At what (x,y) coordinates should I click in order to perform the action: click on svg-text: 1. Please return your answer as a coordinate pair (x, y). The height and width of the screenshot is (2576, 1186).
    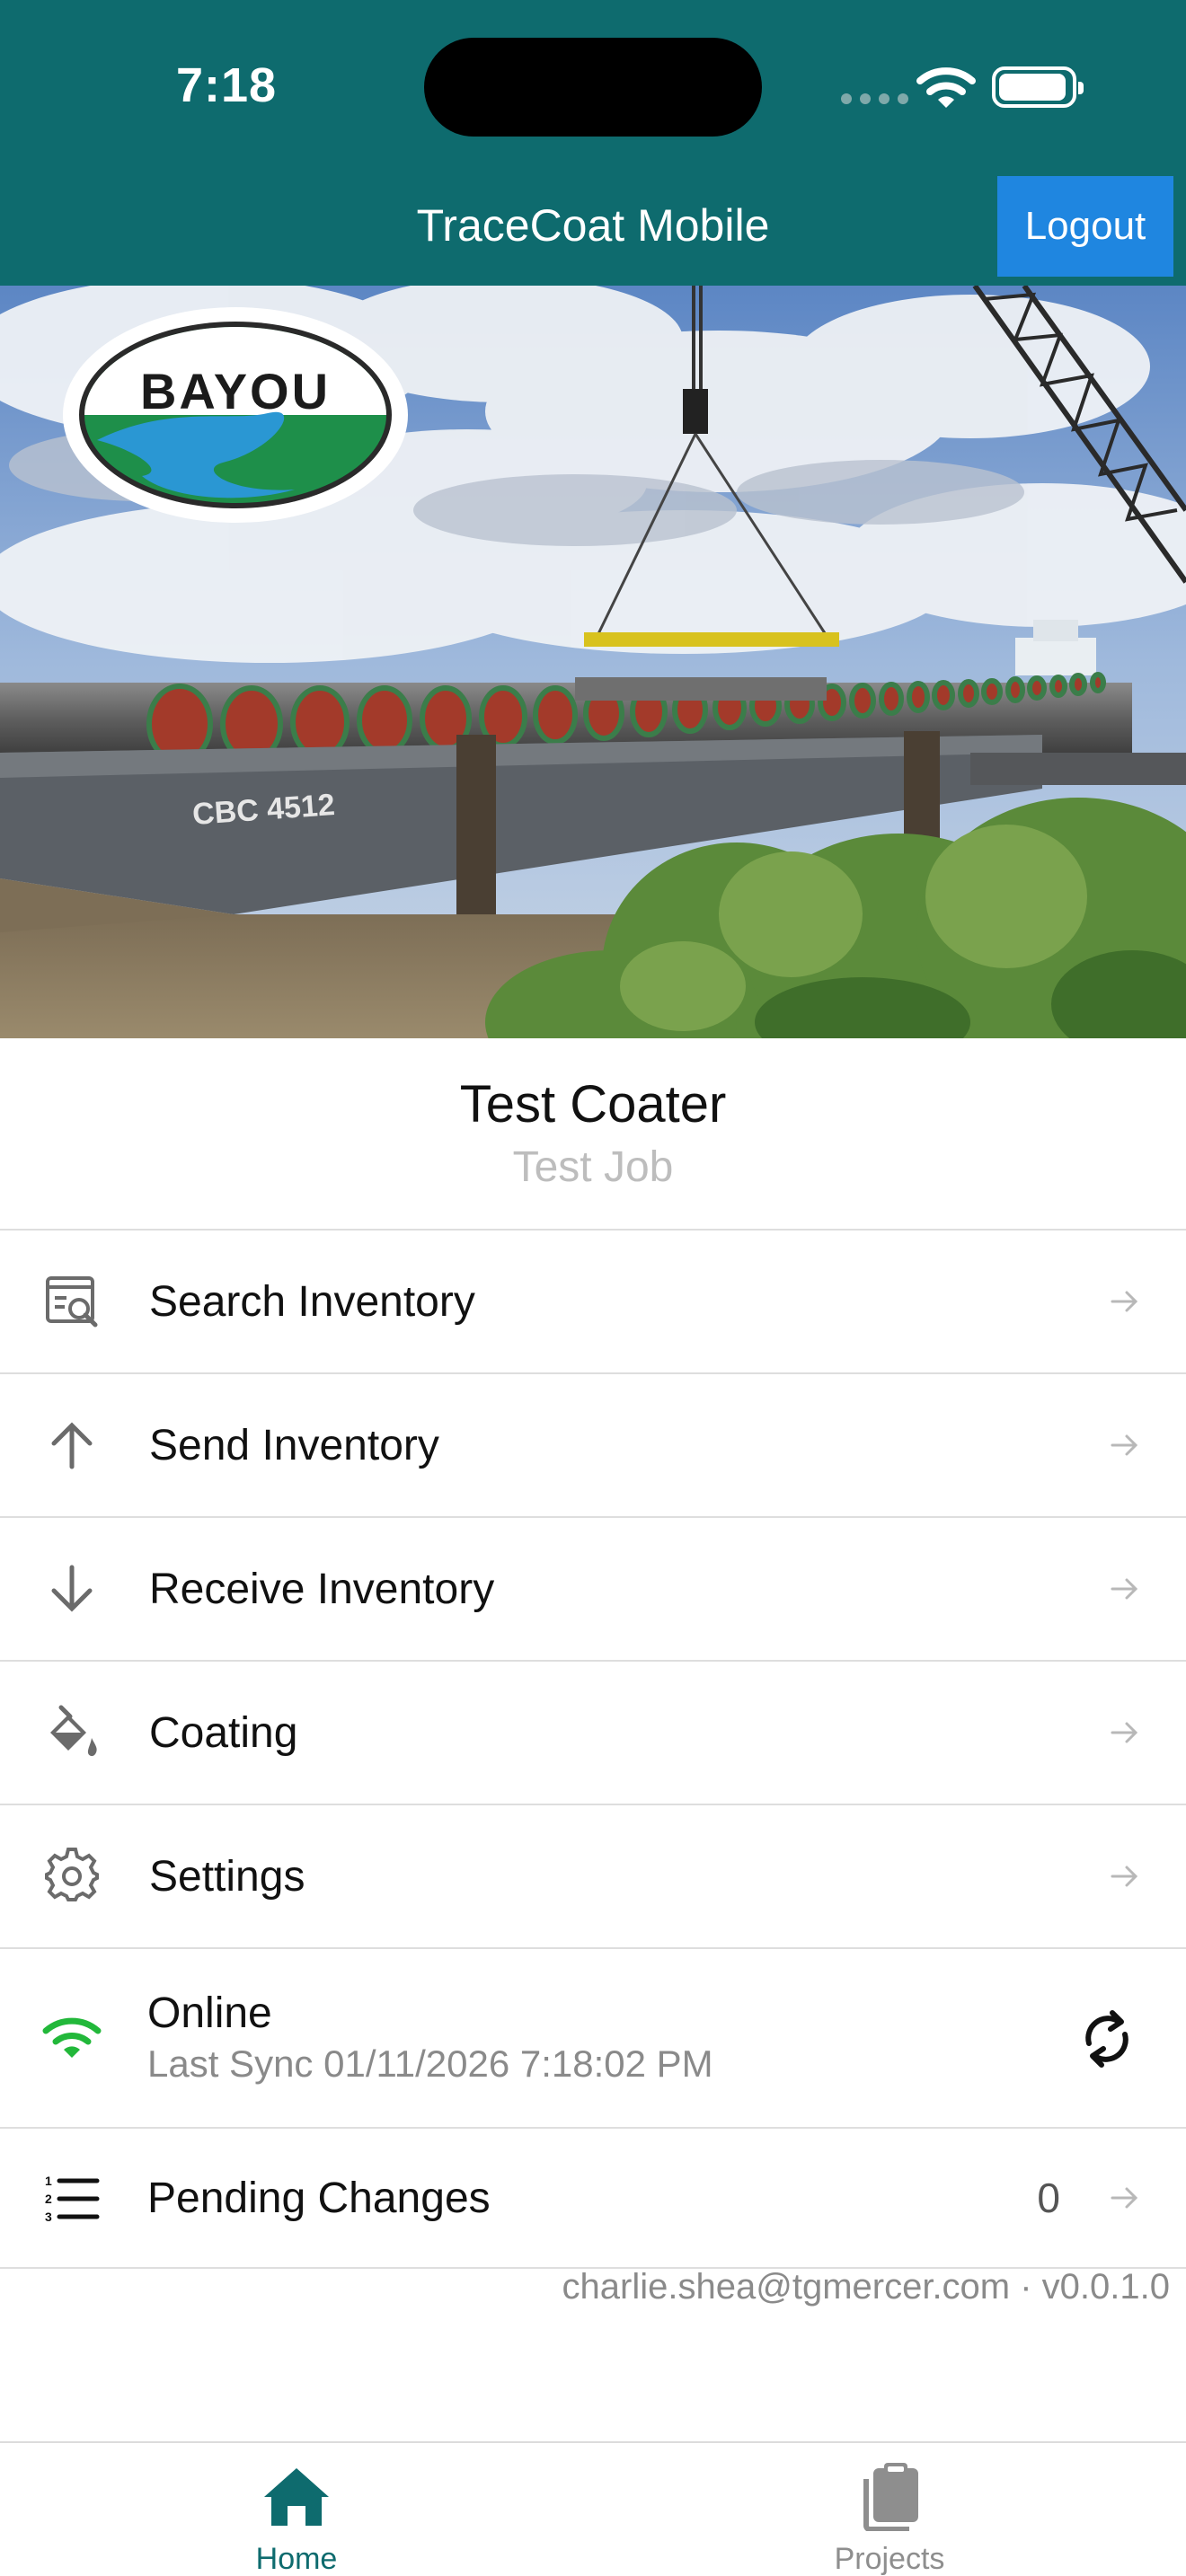
    Looking at the image, I should click on (48, 2181).